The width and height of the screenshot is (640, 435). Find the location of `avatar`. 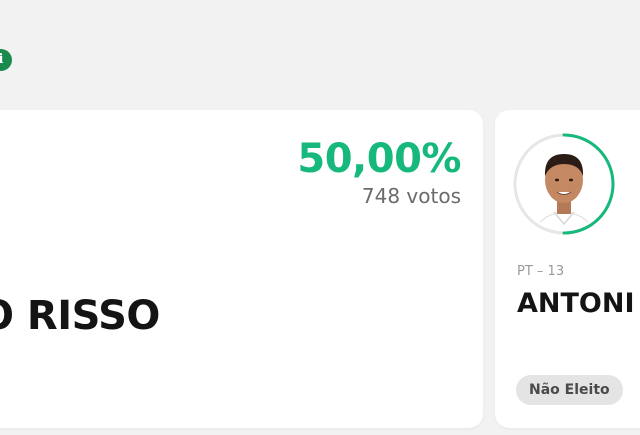

avatar is located at coordinates (564, 184).